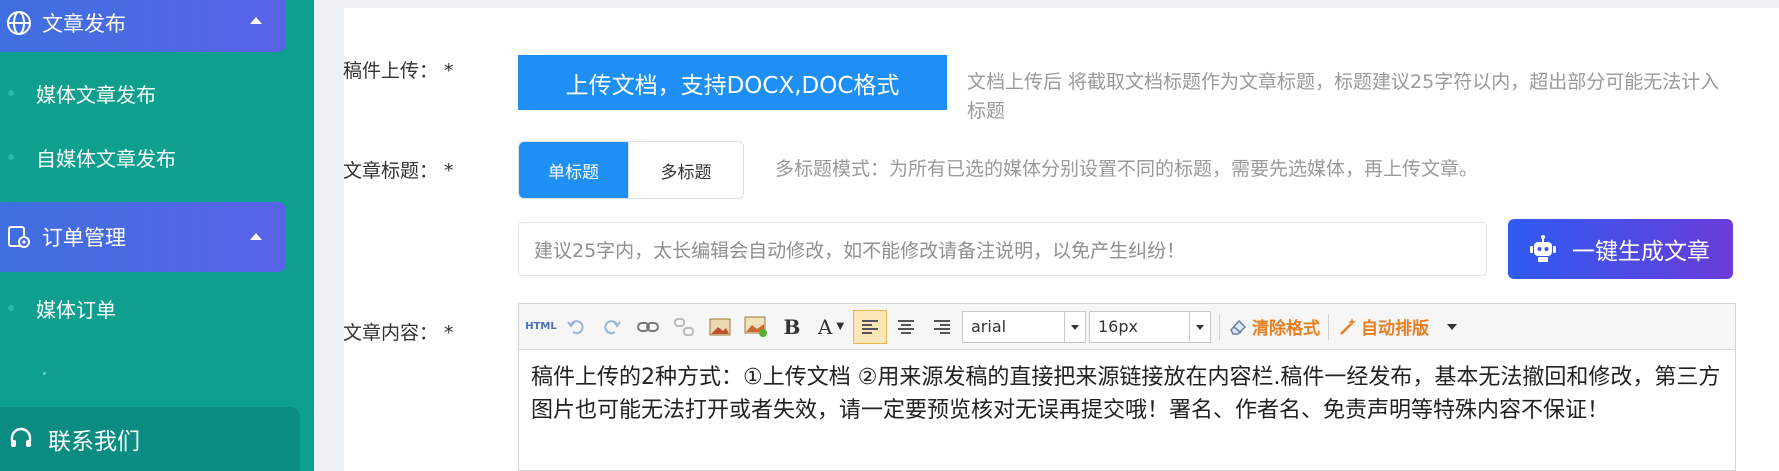 This screenshot has width=1779, height=471. What do you see at coordinates (398, 333) in the screenshot?
I see `content-label: 文章内容： *` at bounding box center [398, 333].